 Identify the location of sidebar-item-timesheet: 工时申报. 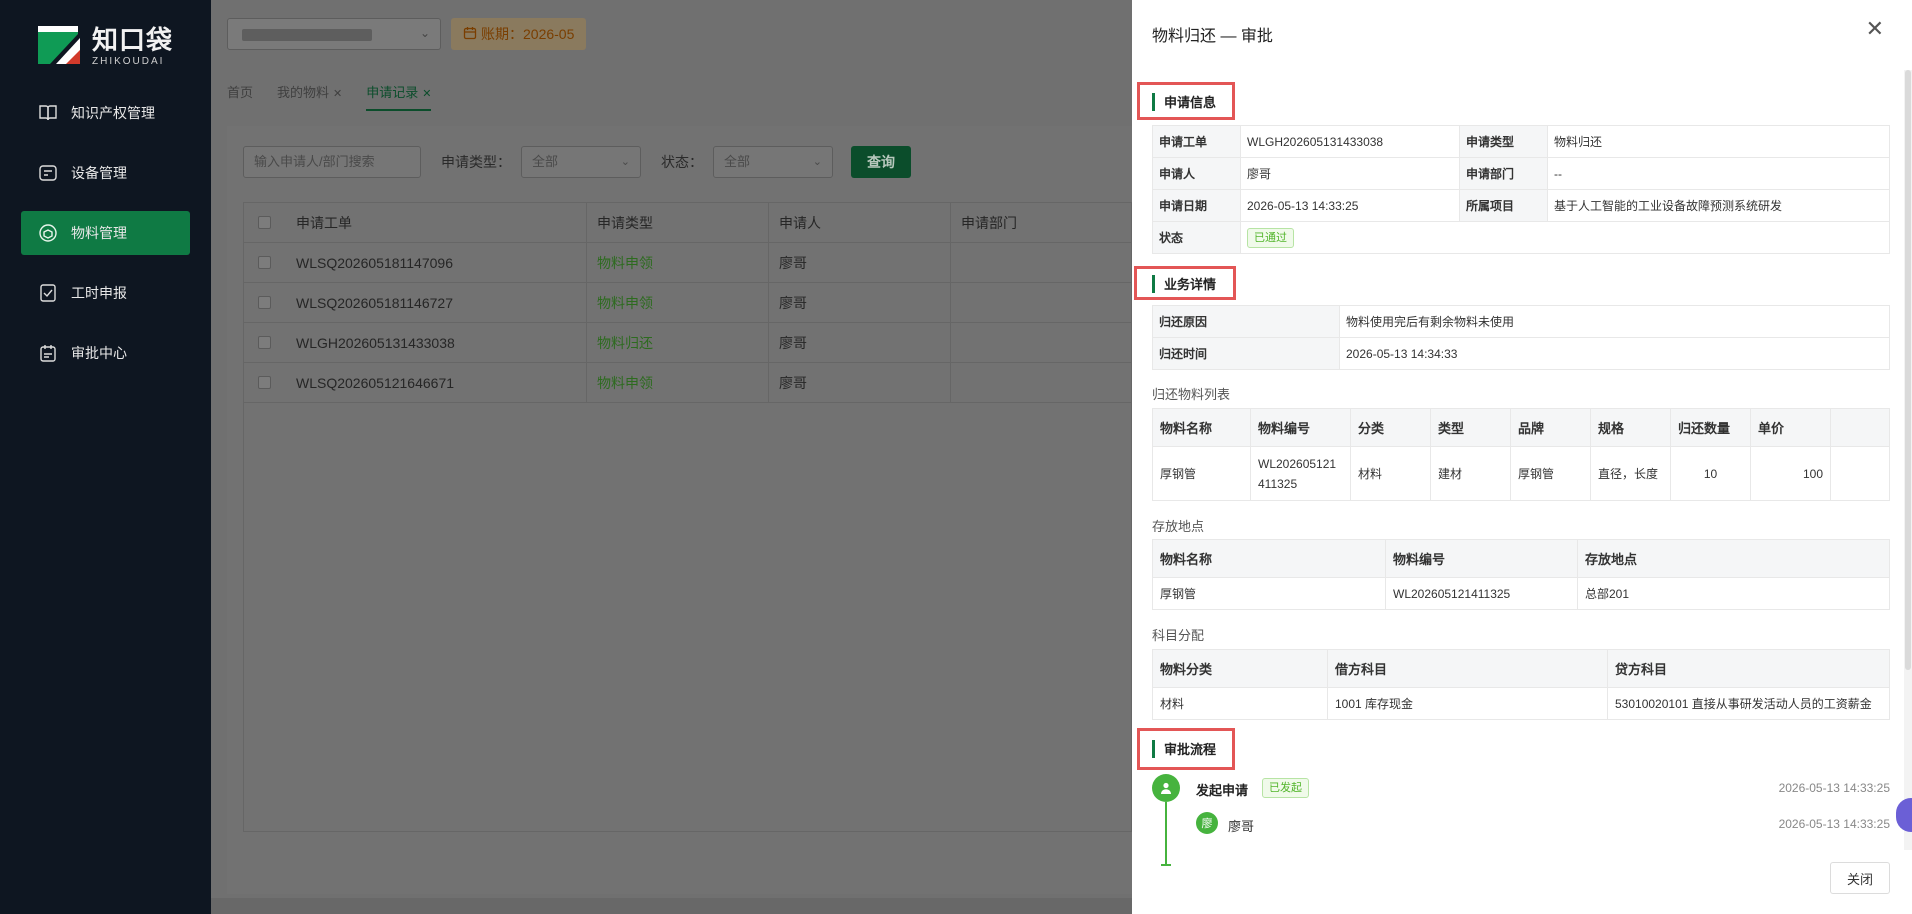
(105, 293).